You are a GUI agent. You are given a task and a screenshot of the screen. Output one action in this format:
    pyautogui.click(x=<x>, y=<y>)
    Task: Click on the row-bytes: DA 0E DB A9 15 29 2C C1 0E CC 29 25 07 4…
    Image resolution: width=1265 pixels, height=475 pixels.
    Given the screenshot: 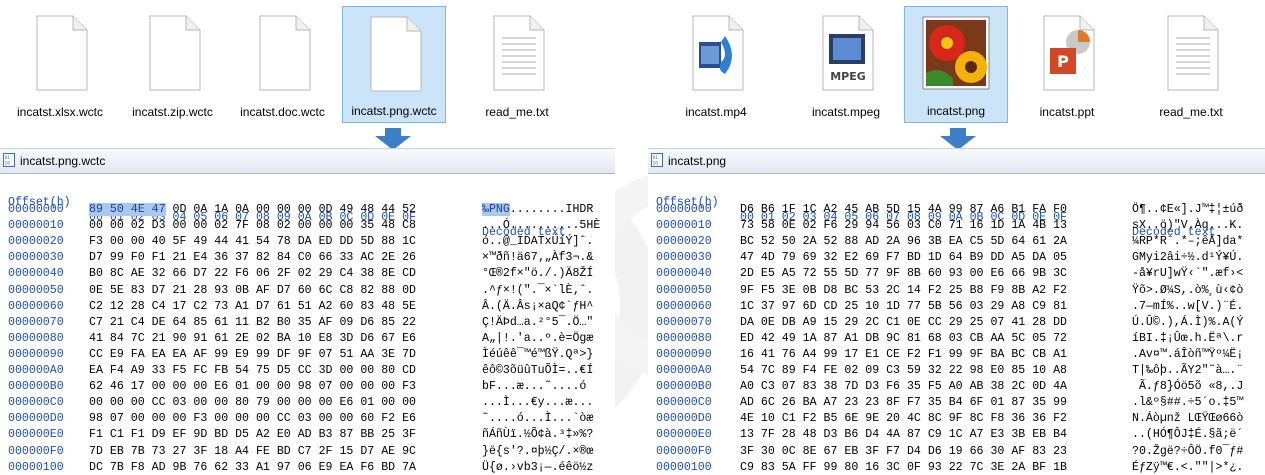 What is the action you would take?
    pyautogui.click(x=903, y=322)
    